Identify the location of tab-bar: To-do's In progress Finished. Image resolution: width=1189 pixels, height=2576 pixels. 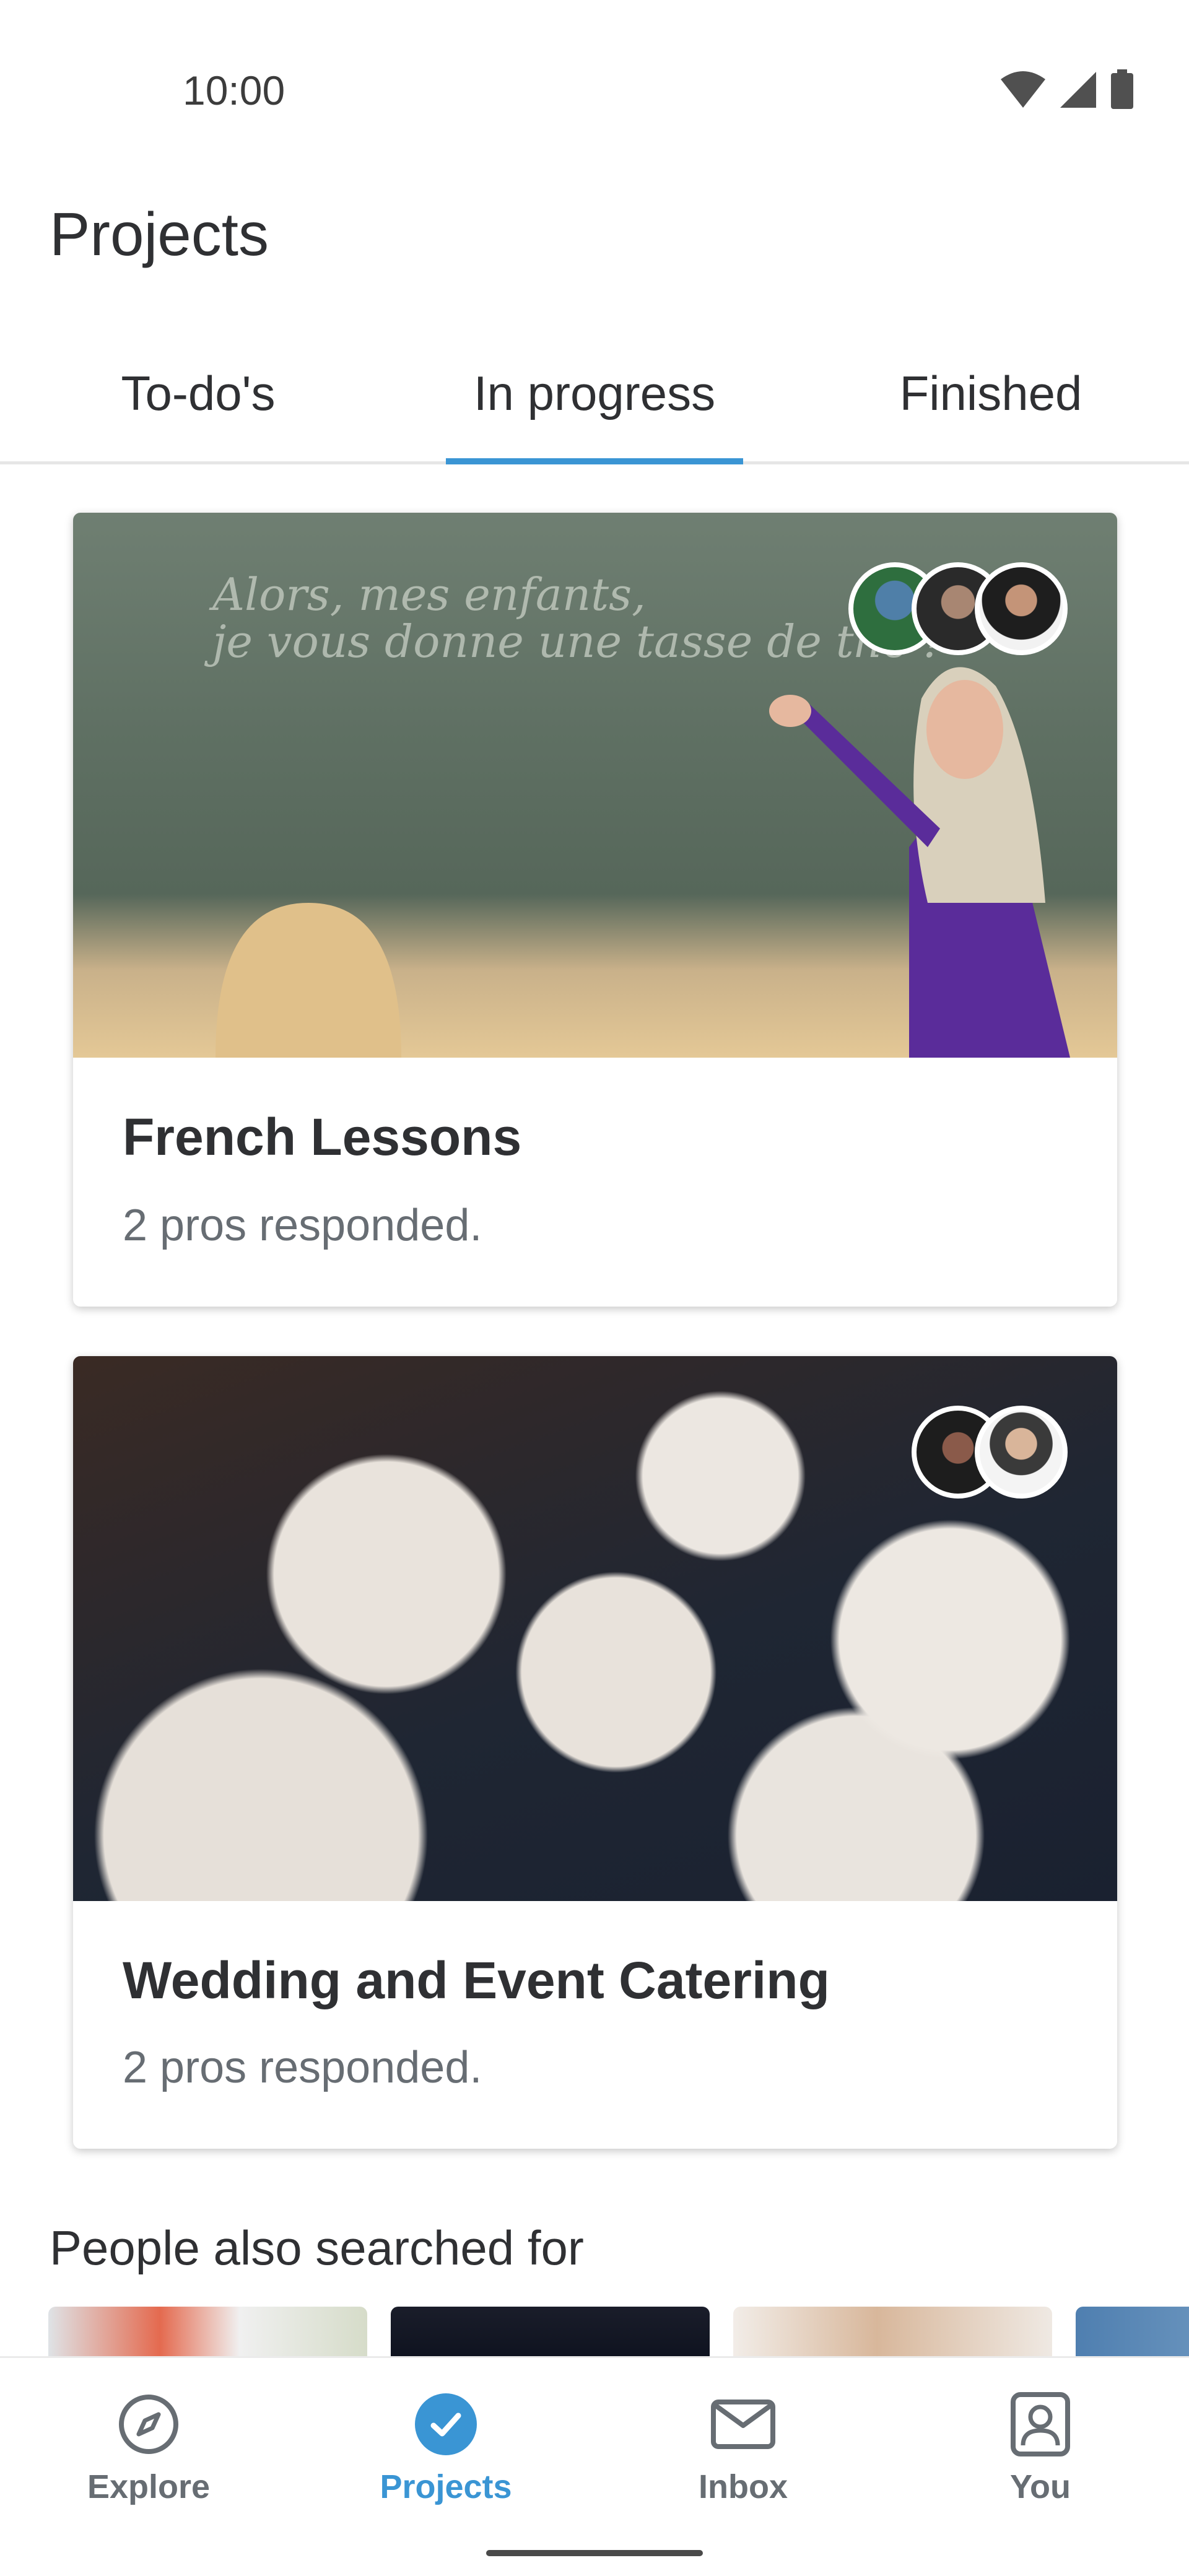
(594, 405).